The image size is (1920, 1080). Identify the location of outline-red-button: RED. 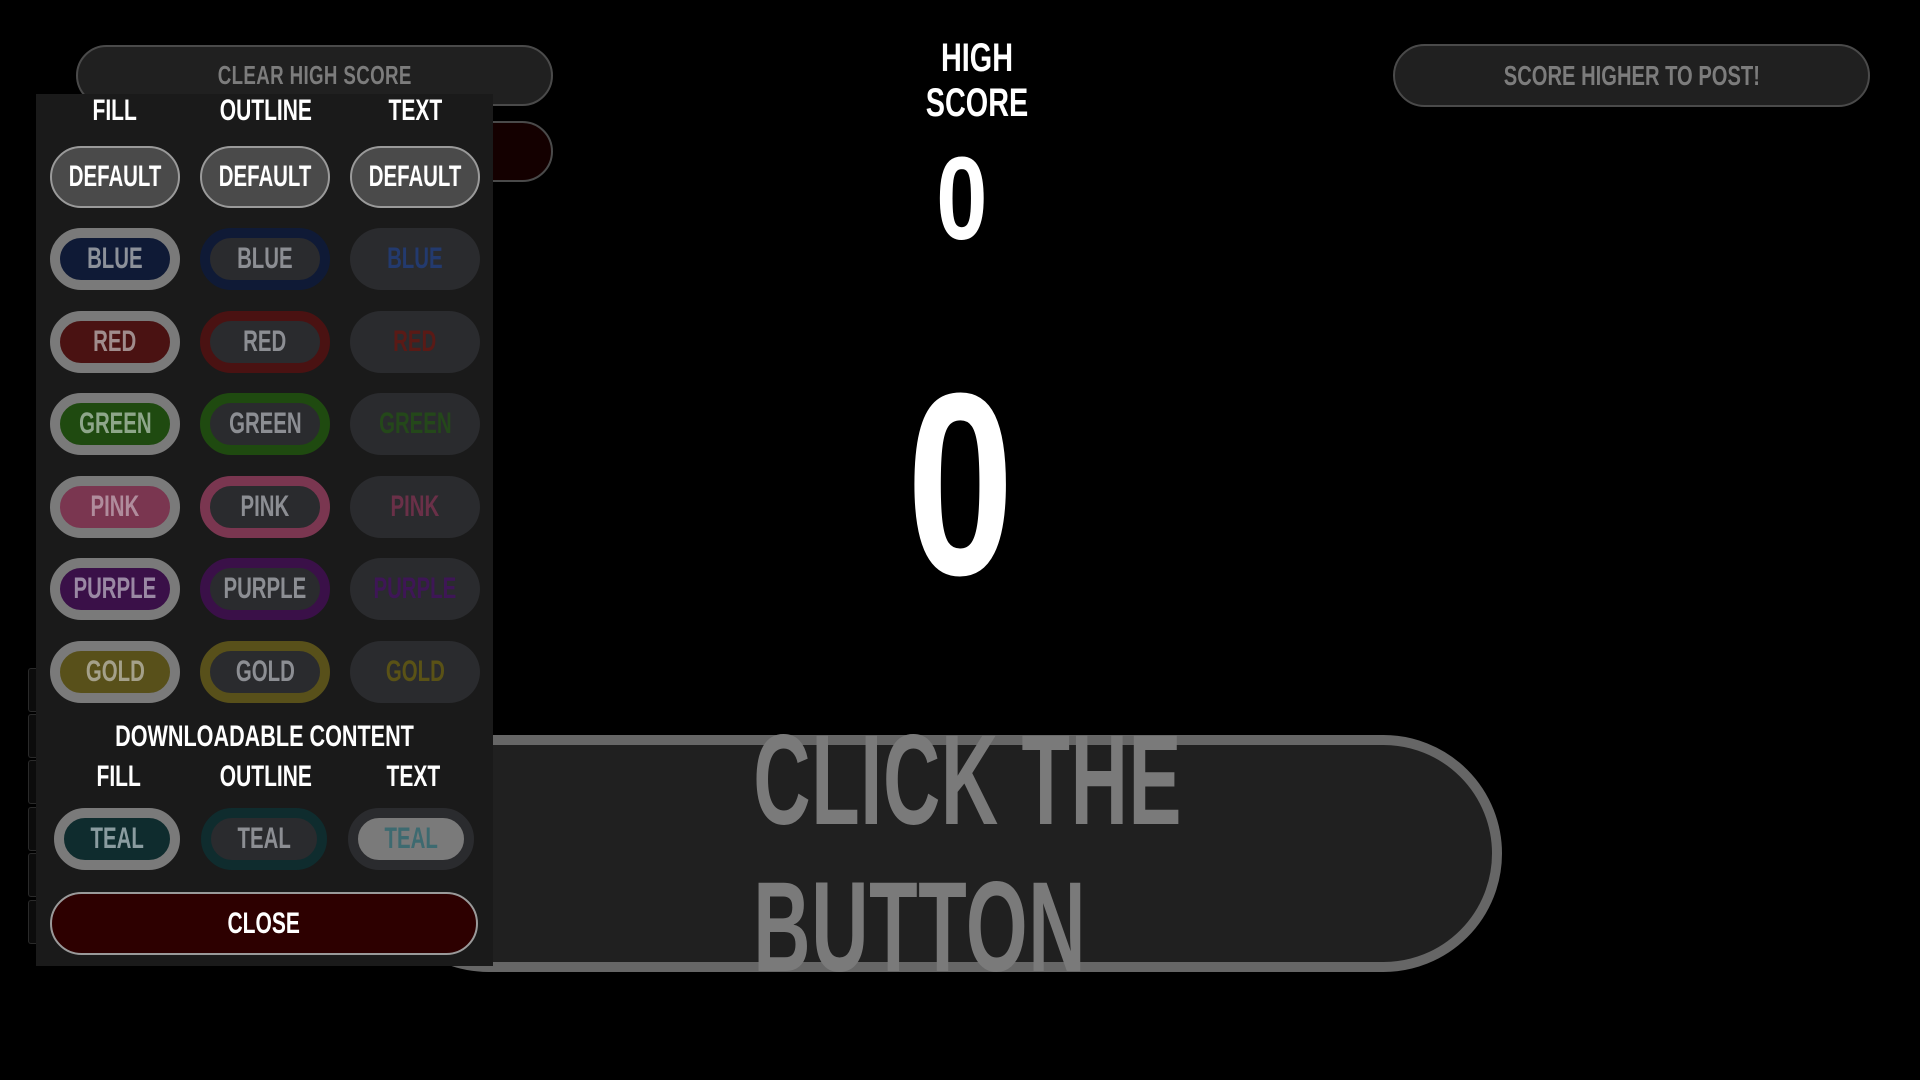
(265, 341).